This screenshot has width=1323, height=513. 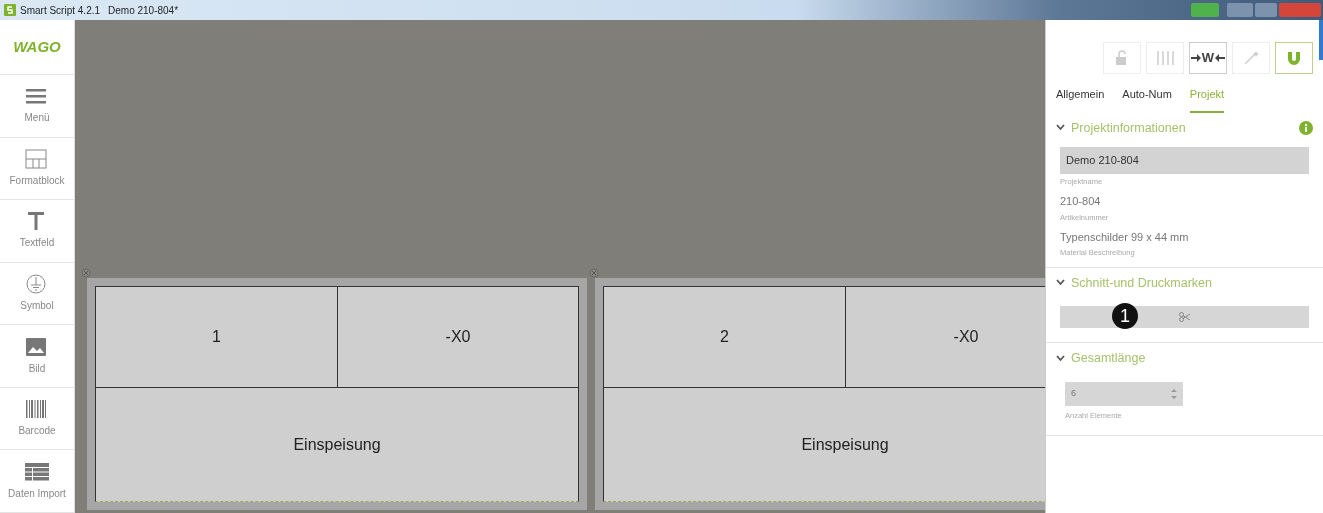 What do you see at coordinates (36, 159) in the screenshot?
I see `format-block-icon` at bounding box center [36, 159].